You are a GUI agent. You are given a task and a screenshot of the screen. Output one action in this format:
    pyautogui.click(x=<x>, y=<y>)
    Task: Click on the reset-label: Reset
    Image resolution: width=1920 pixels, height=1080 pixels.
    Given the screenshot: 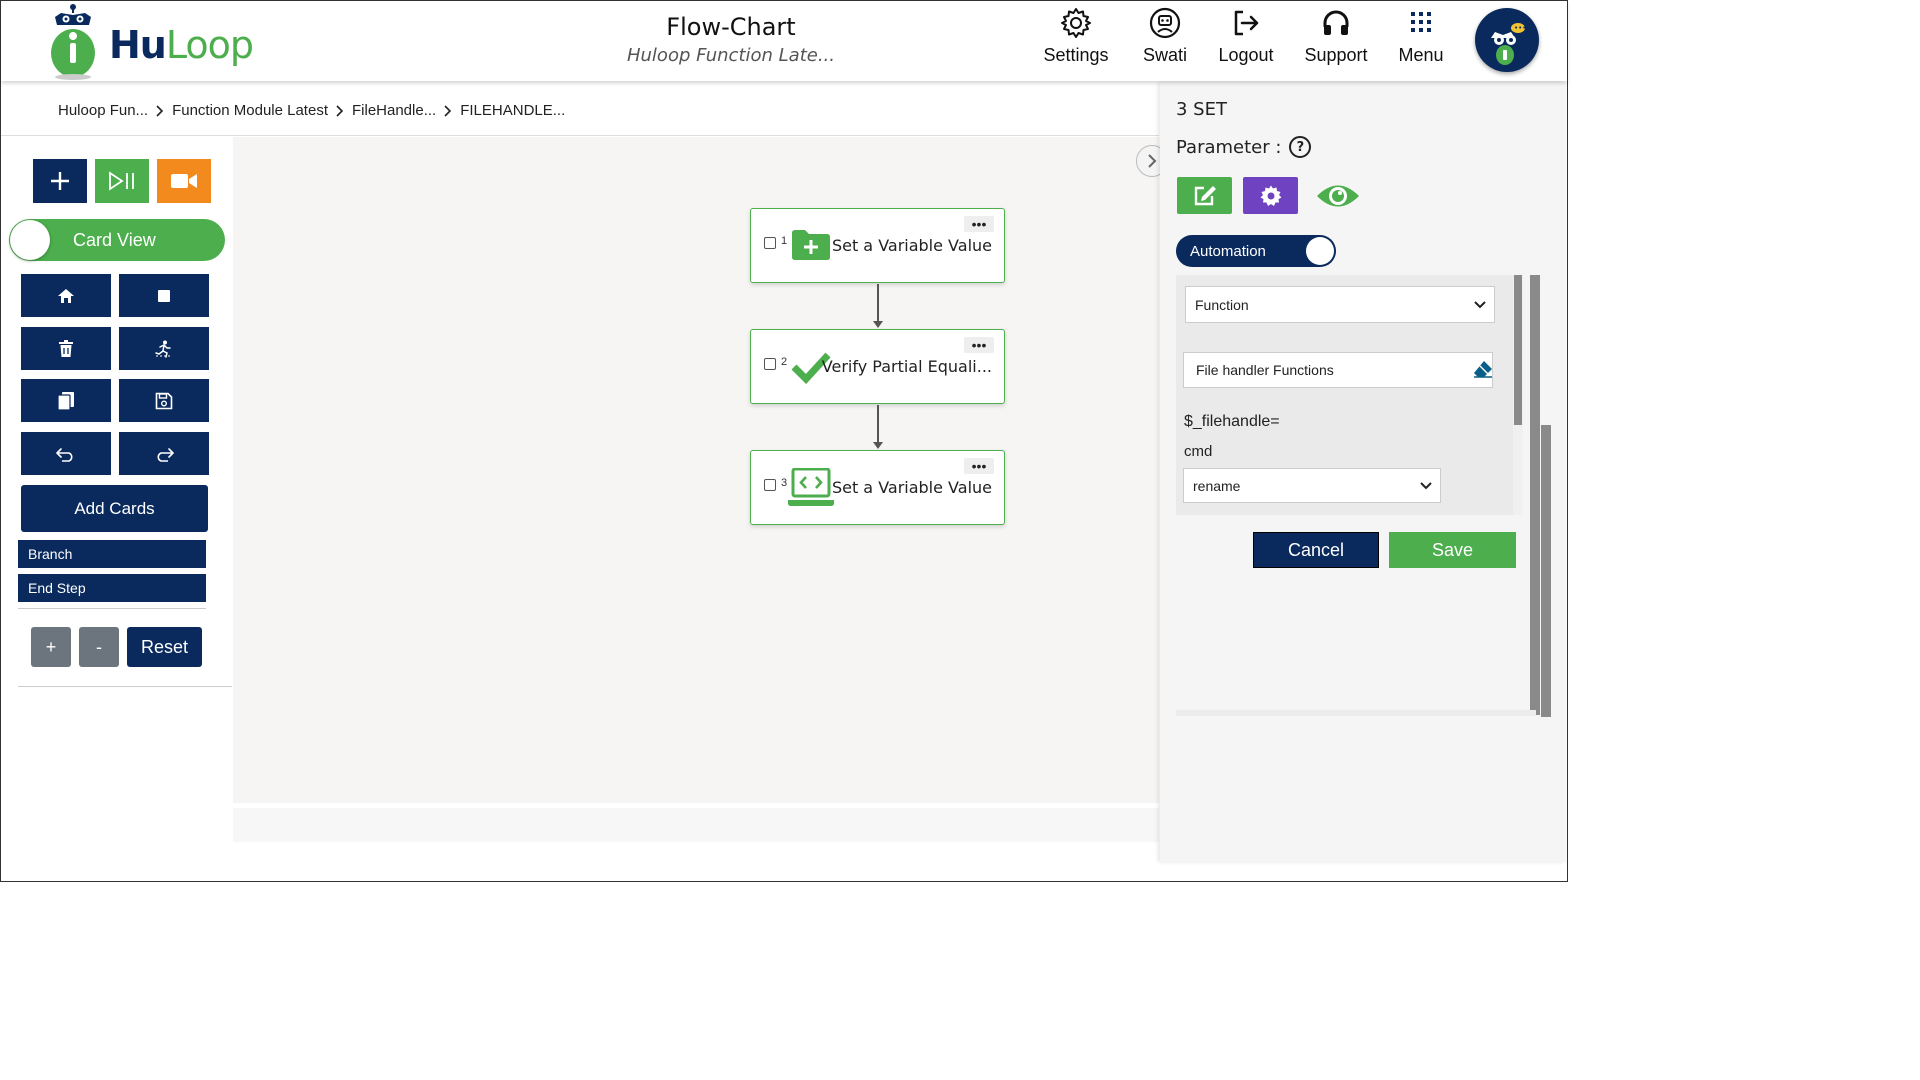 What is the action you would take?
    pyautogui.click(x=164, y=646)
    